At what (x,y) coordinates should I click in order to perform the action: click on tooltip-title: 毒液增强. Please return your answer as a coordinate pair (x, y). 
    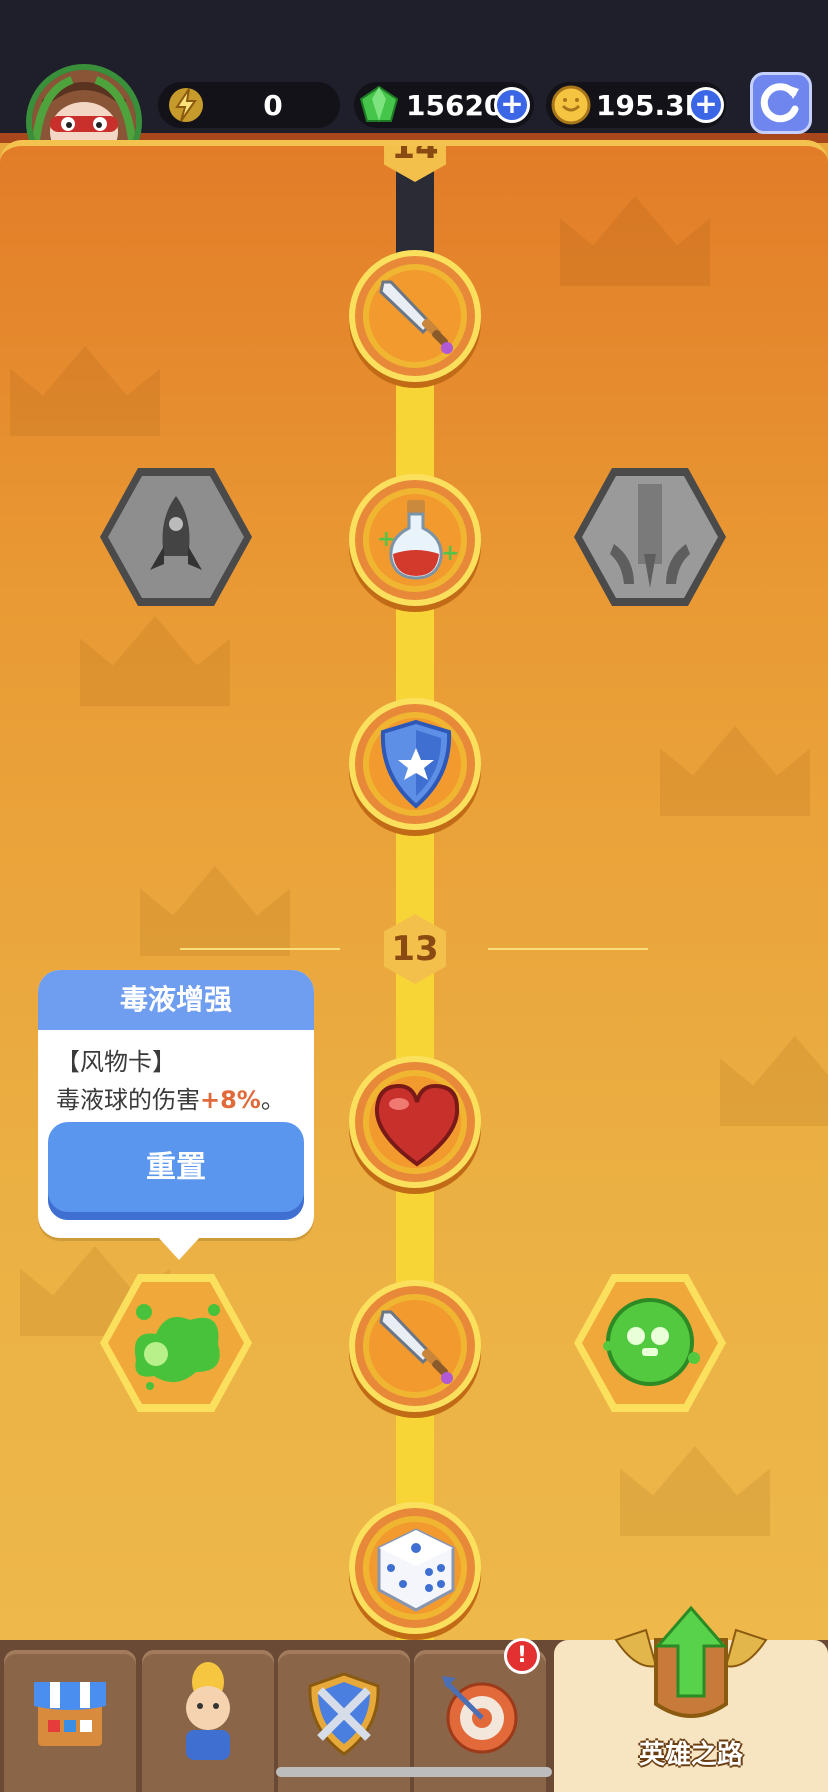
    Looking at the image, I should click on (176, 1000).